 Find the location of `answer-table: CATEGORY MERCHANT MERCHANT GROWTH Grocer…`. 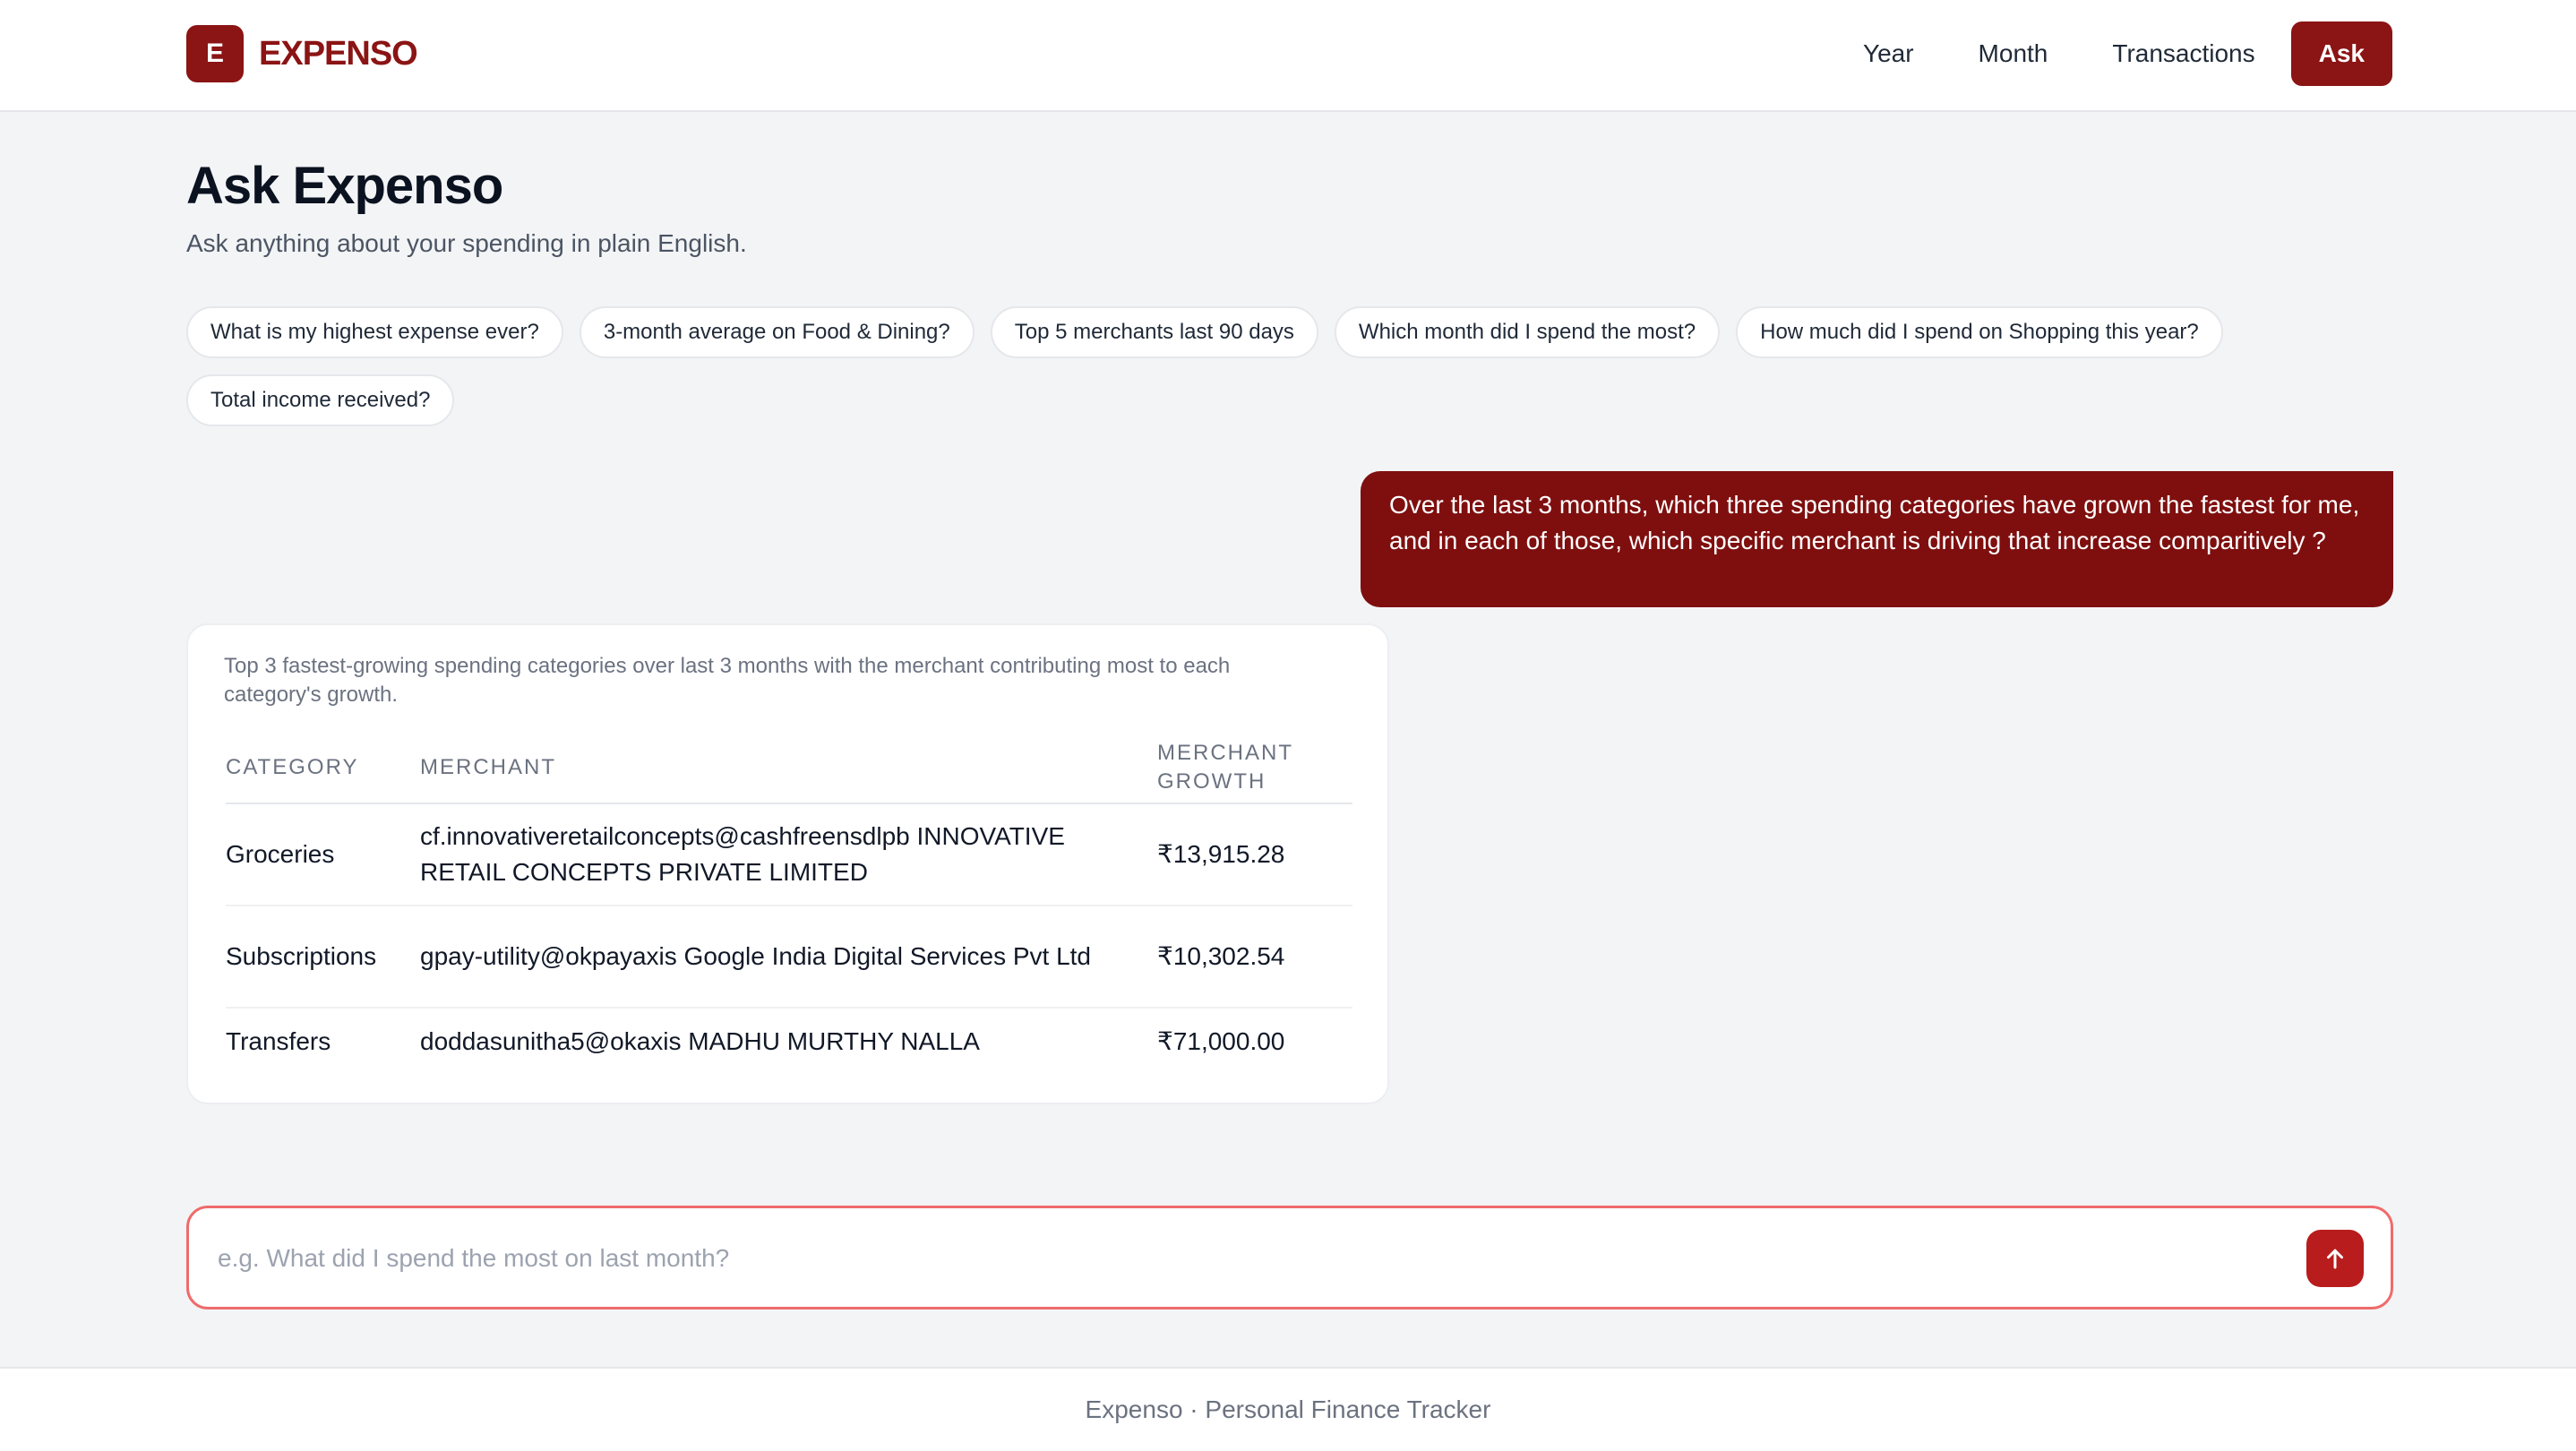

answer-table: CATEGORY MERCHANT MERCHANT GROWTH Grocer… is located at coordinates (789, 904).